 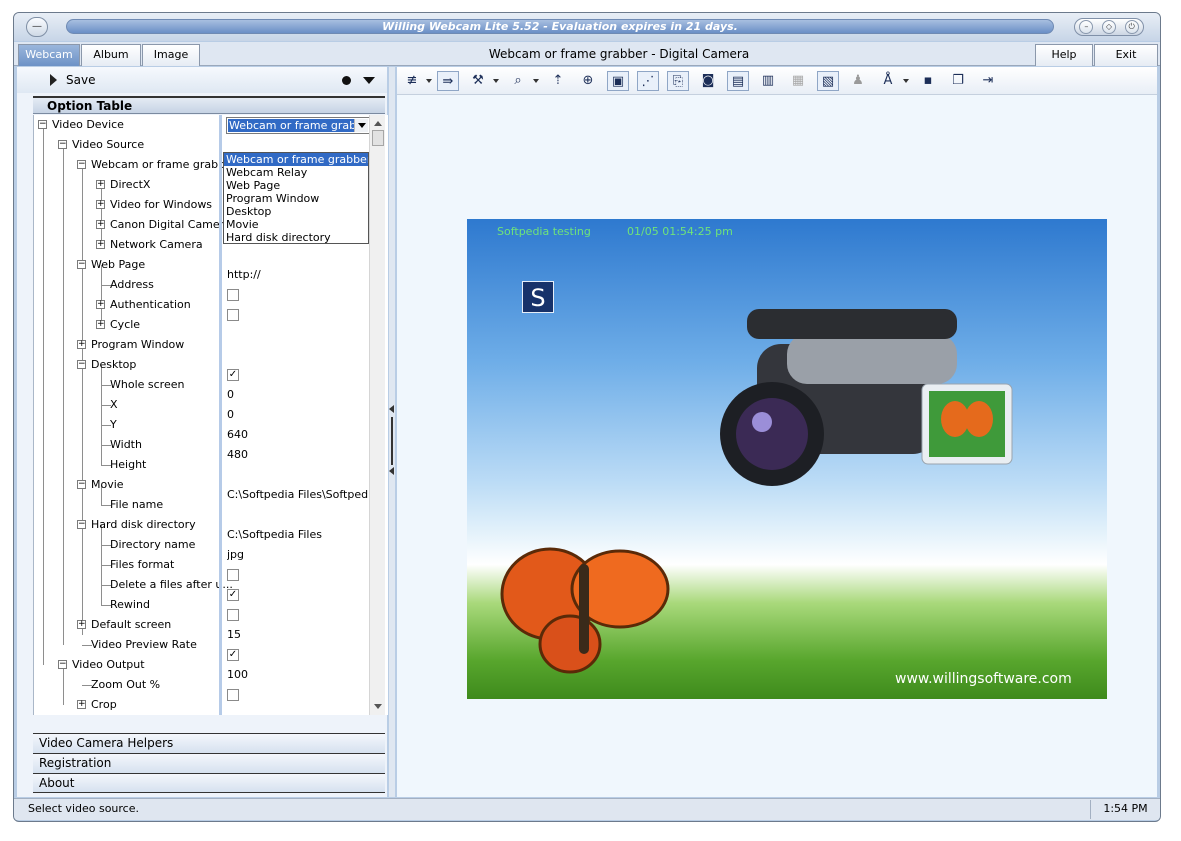 What do you see at coordinates (298, 455) in the screenshot?
I see `height-value: 480` at bounding box center [298, 455].